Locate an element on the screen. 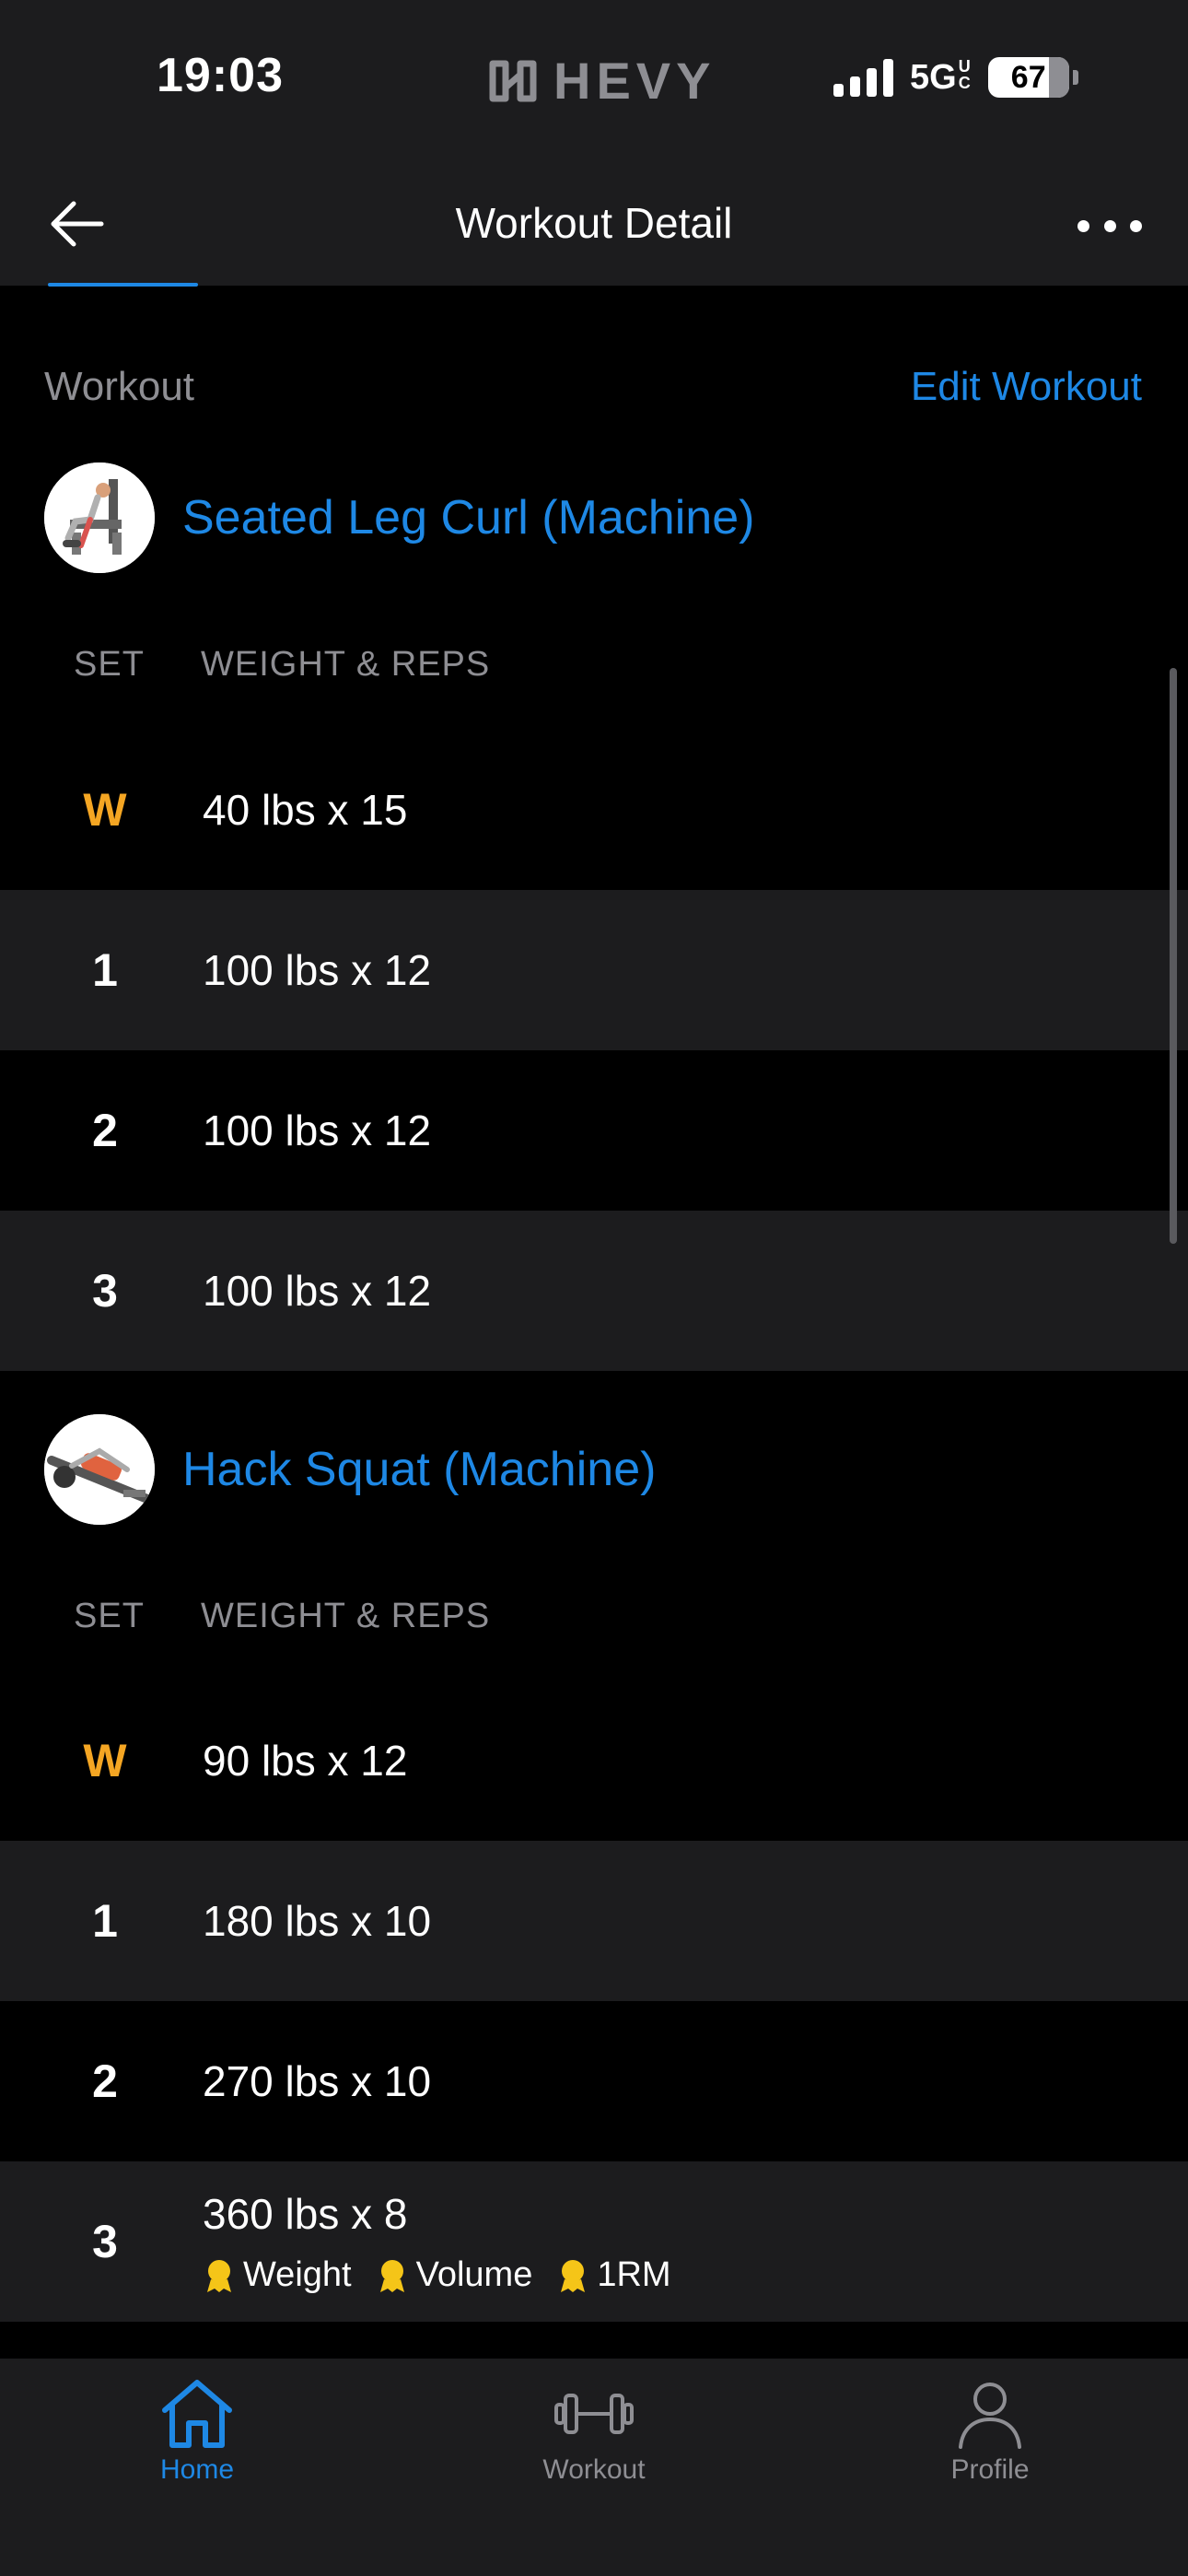 This screenshot has height=2576, width=1188. set-row: W 90 lbs x 12 is located at coordinates (594, 1760).